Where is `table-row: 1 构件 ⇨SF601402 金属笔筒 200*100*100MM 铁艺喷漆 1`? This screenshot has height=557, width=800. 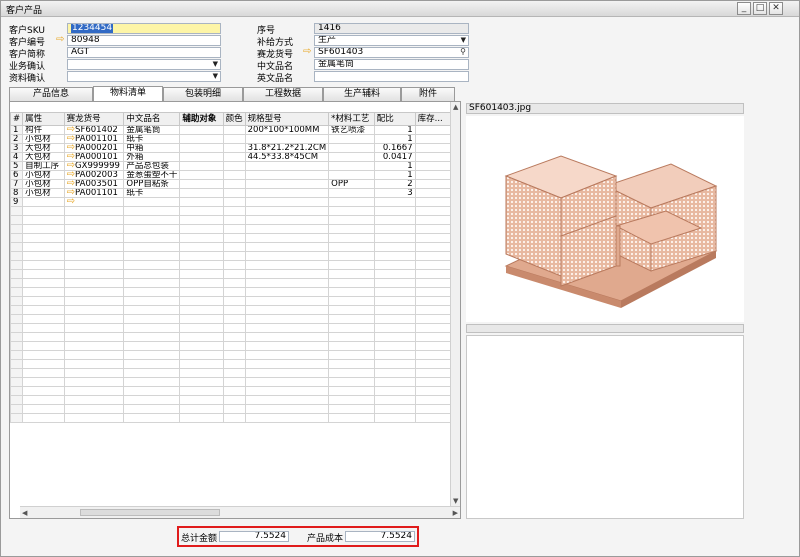
table-row: 1 构件 ⇨SF601402 金属笔筒 200*100*100MM 铁艺喷漆 1 is located at coordinates (235, 130).